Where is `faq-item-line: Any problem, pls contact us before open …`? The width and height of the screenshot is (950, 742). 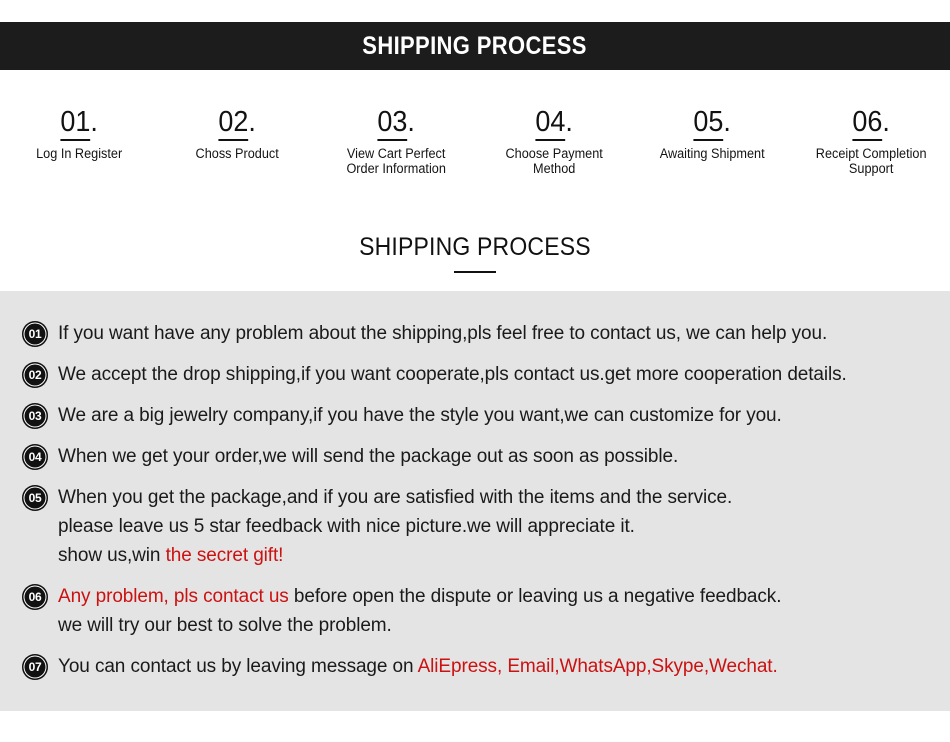
faq-item-line: Any problem, pls contact us before open … is located at coordinates (419, 596).